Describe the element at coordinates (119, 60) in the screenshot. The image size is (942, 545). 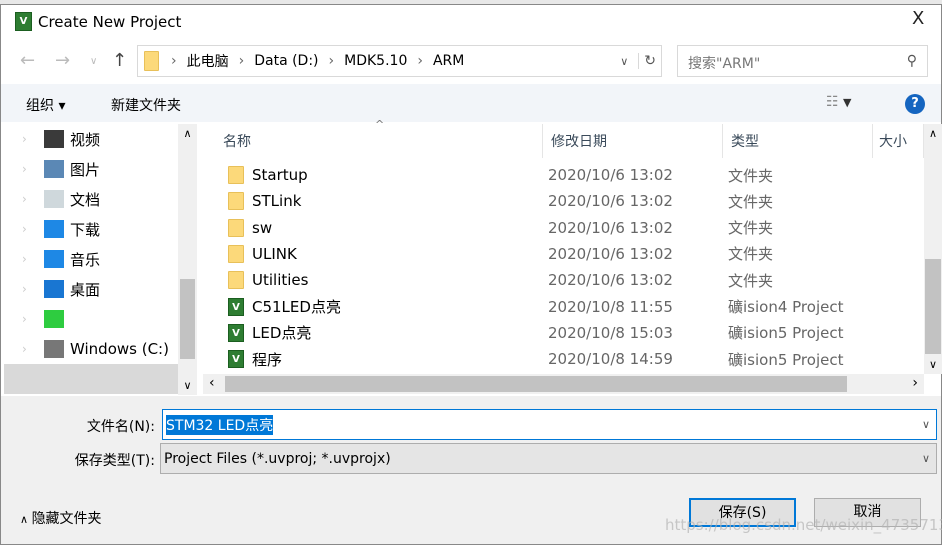
I see `up-icon: ↑` at that location.